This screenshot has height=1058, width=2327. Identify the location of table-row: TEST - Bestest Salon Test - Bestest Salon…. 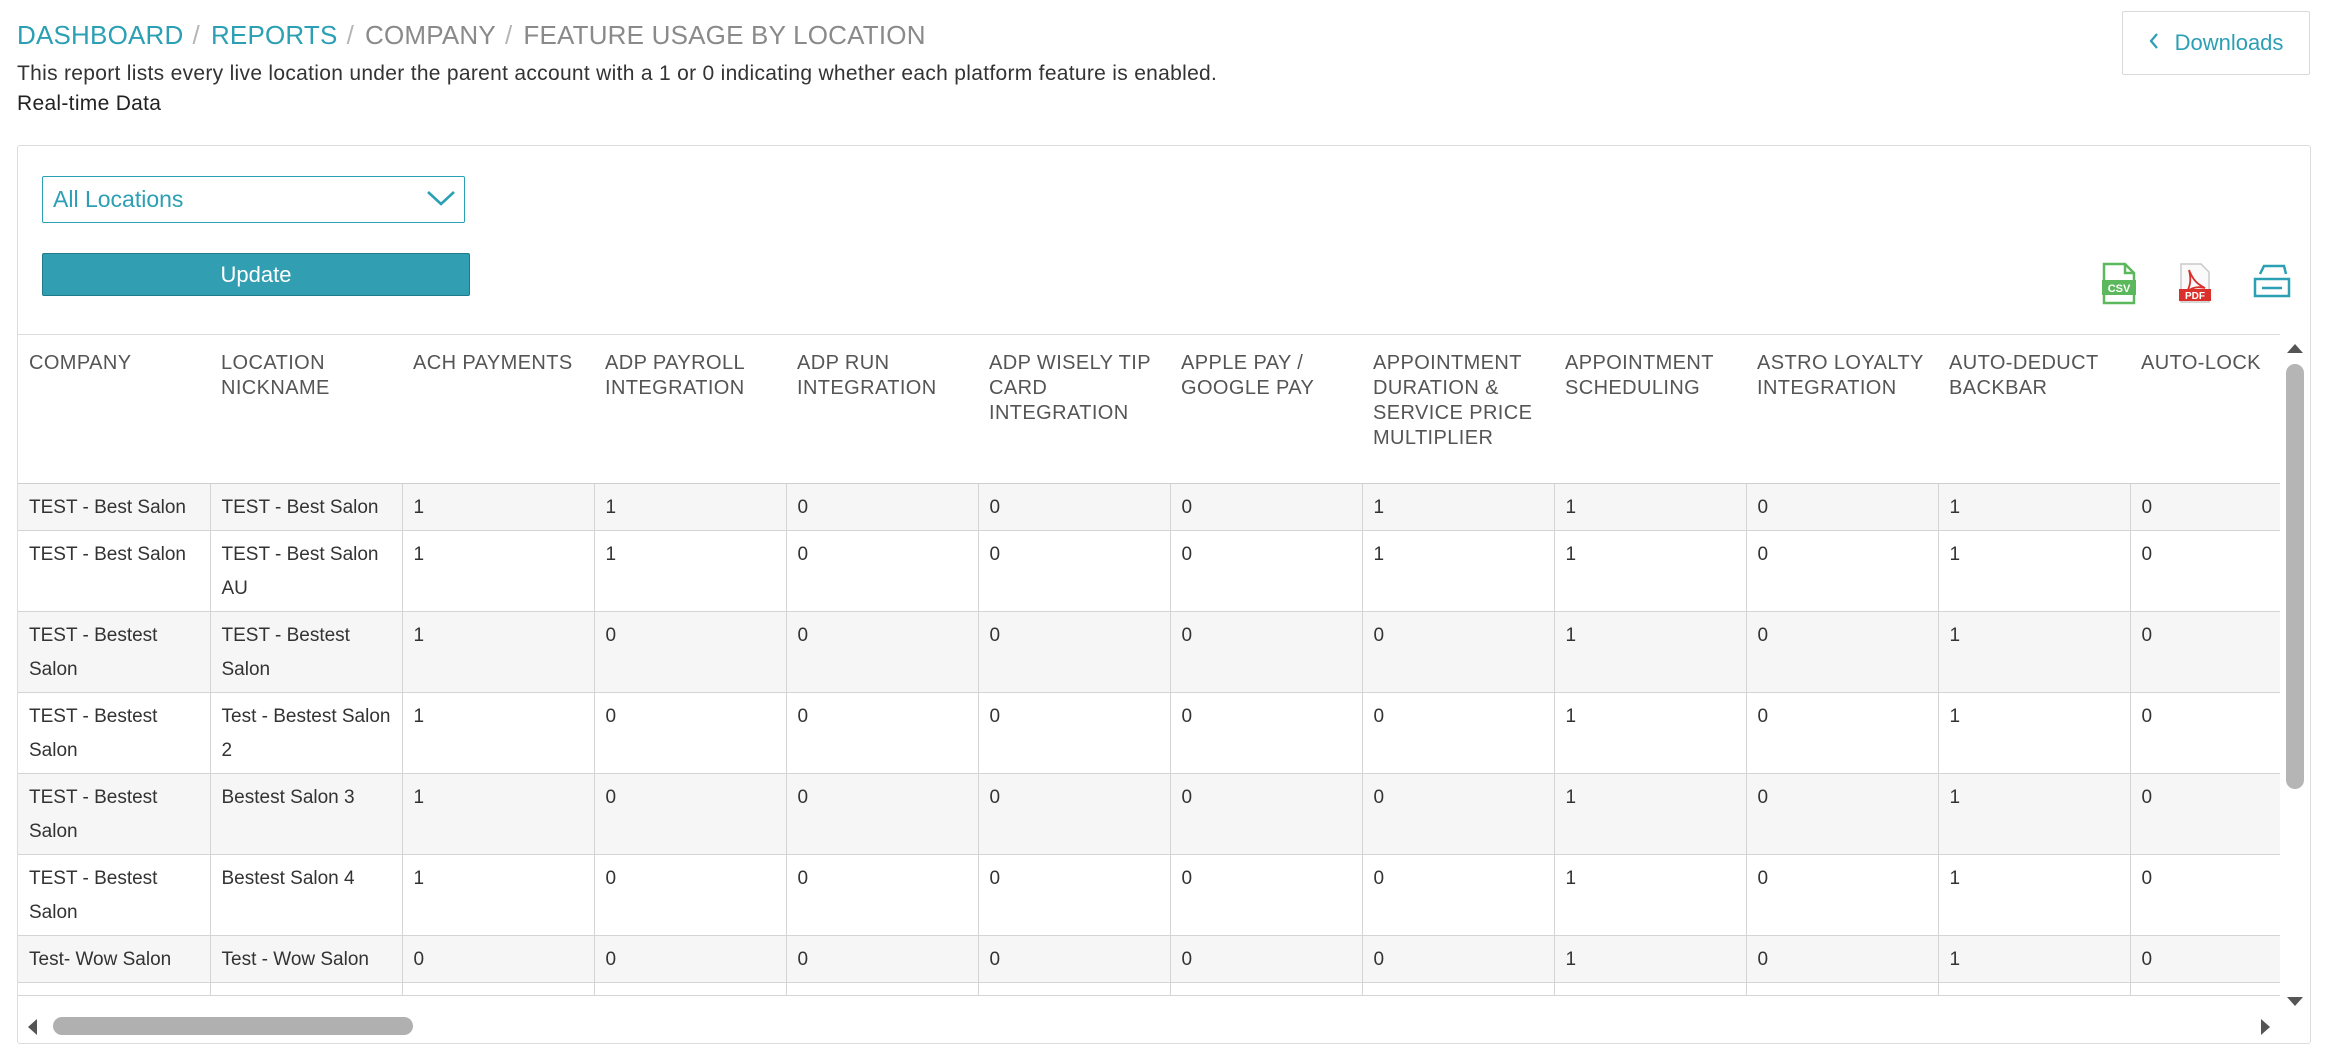
(1149, 733).